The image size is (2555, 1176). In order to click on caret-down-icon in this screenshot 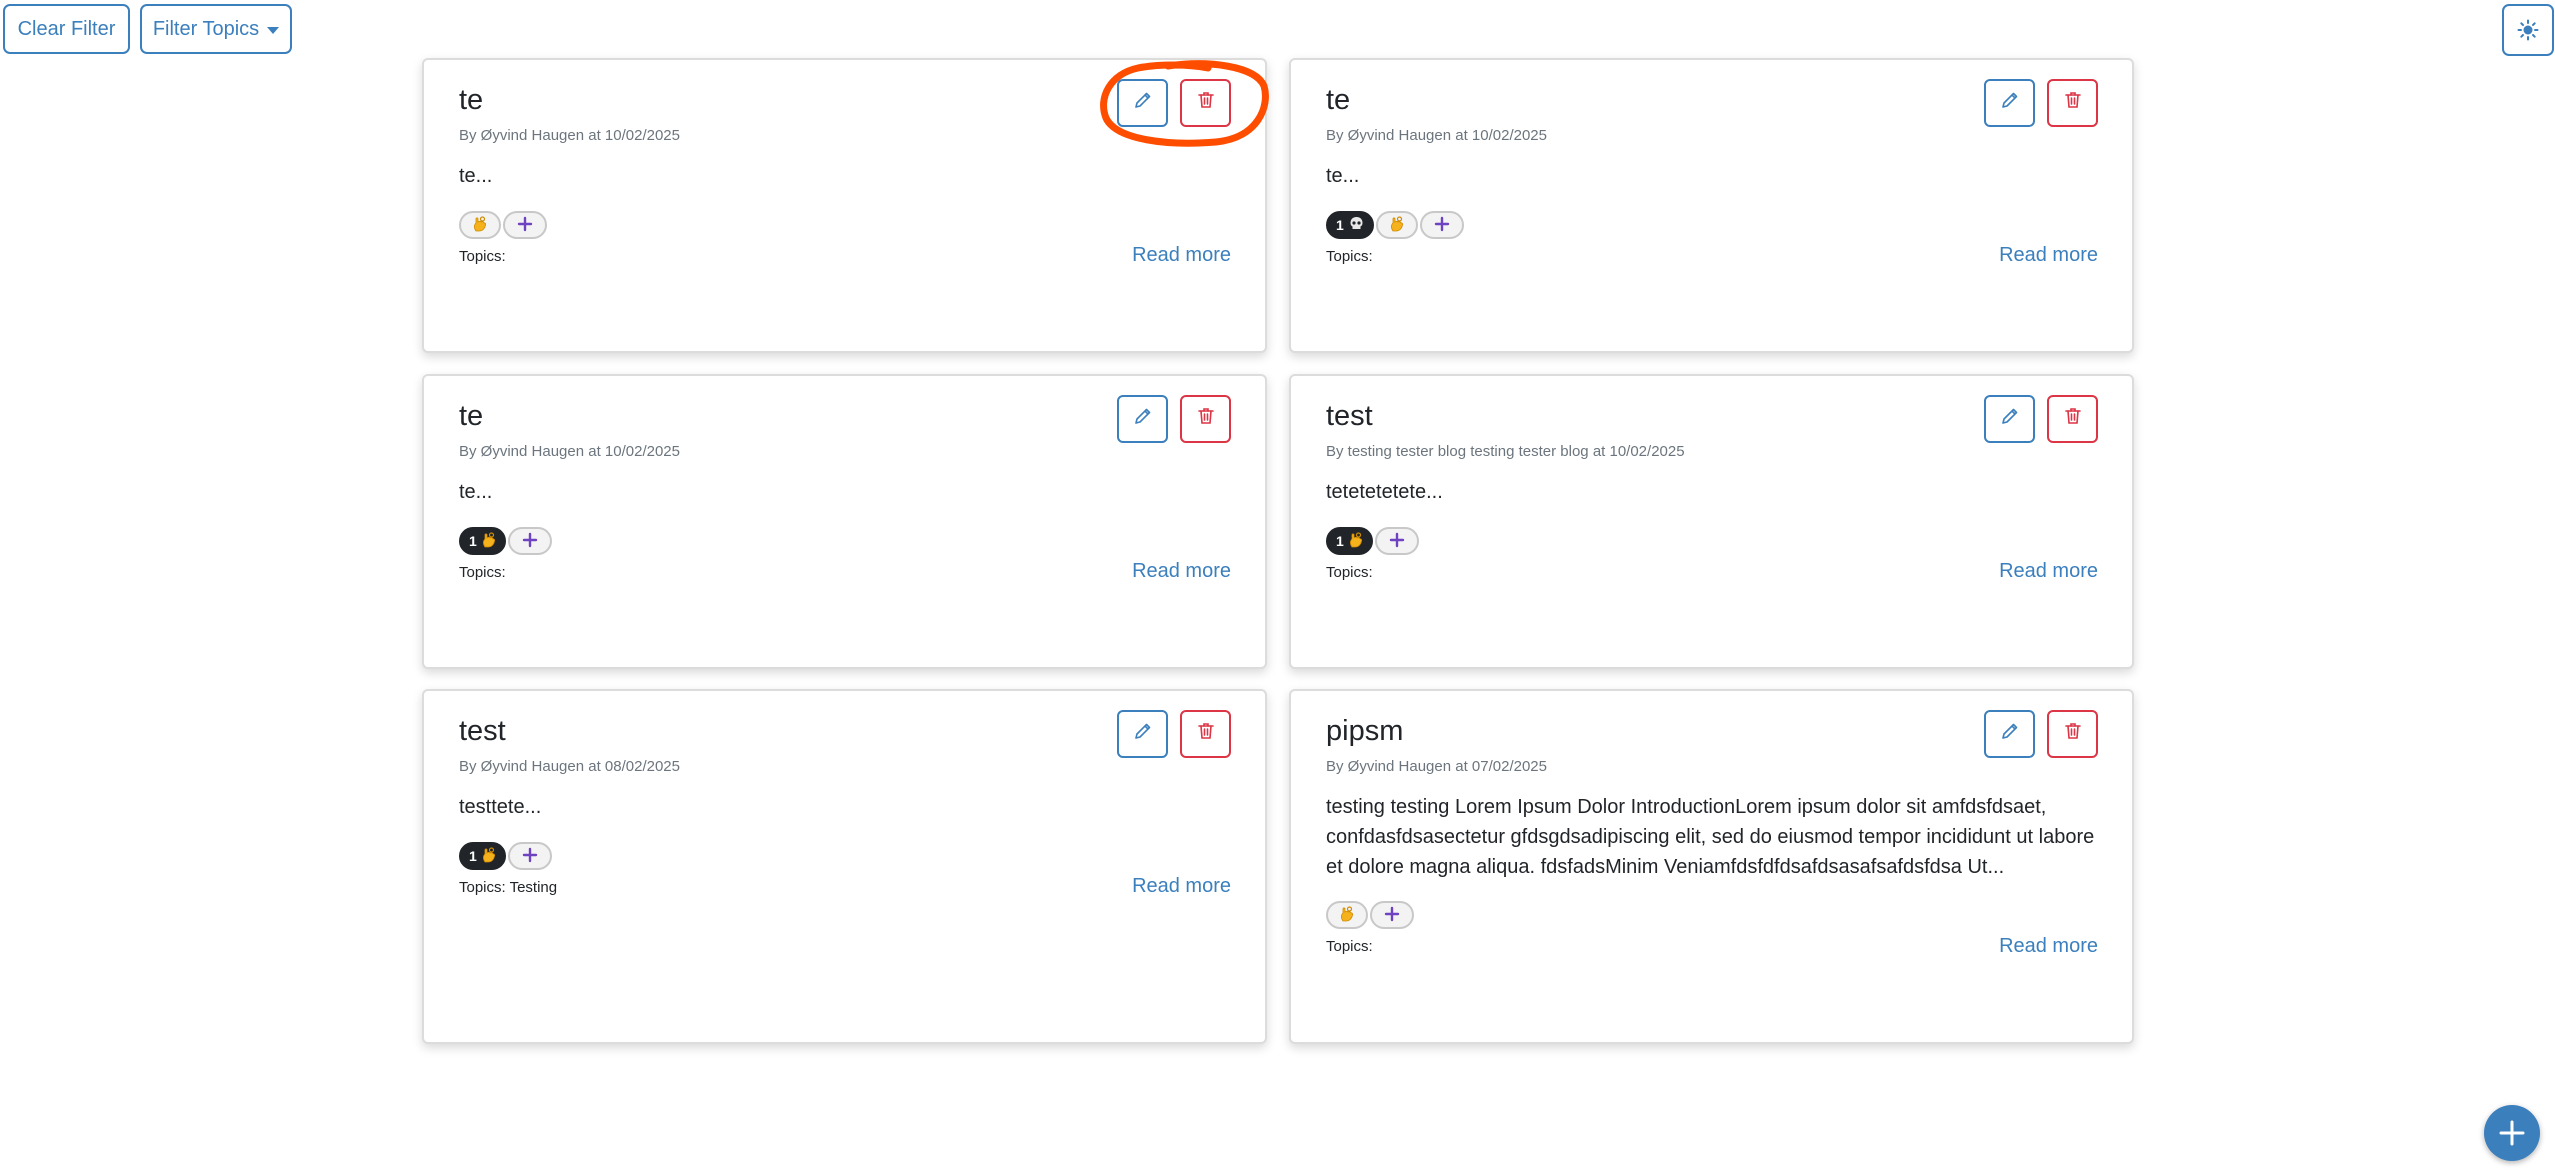, I will do `click(273, 30)`.